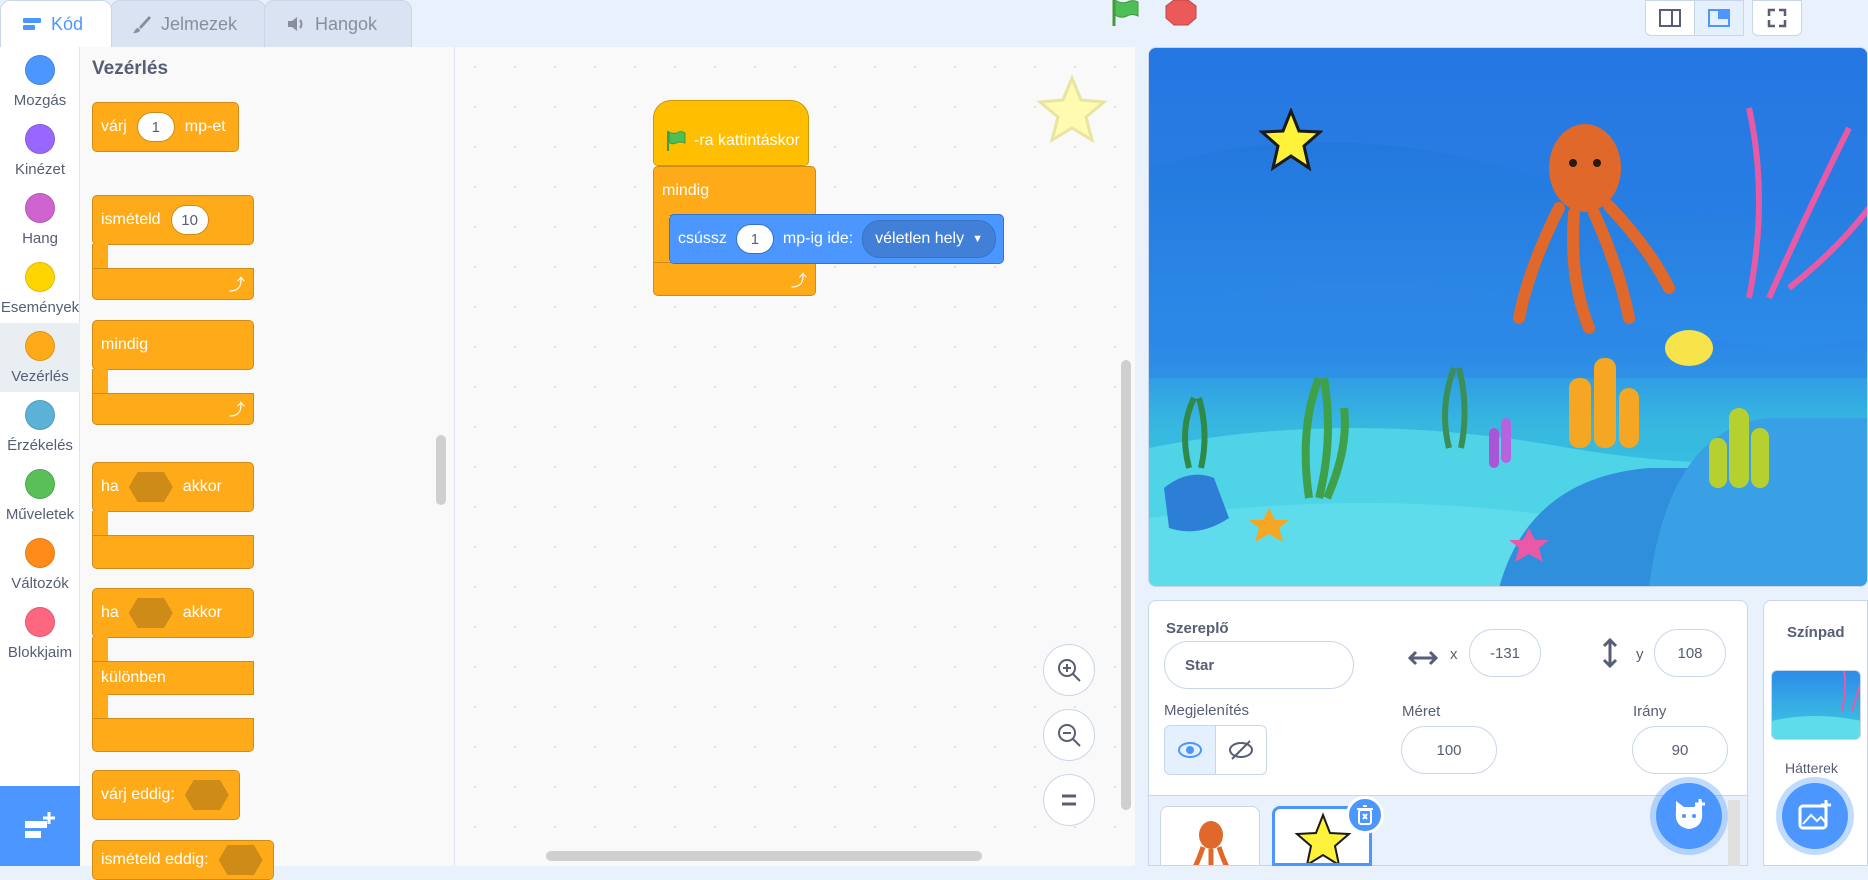  I want to click on small-stage-icon, so click(1670, 18).